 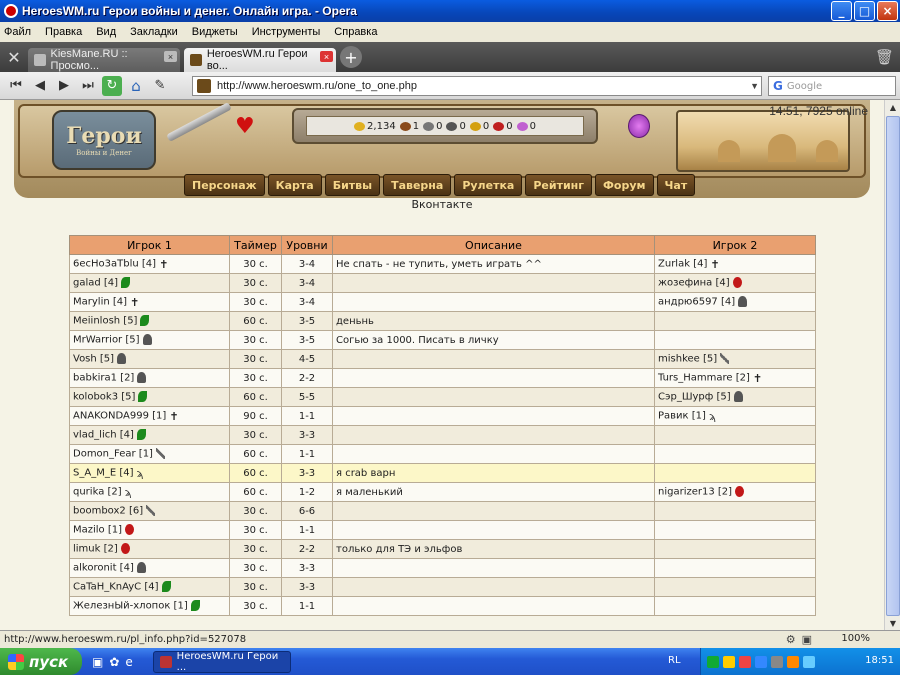 I want to click on player1-cell: S_A_M_E [4], so click(x=149, y=473).